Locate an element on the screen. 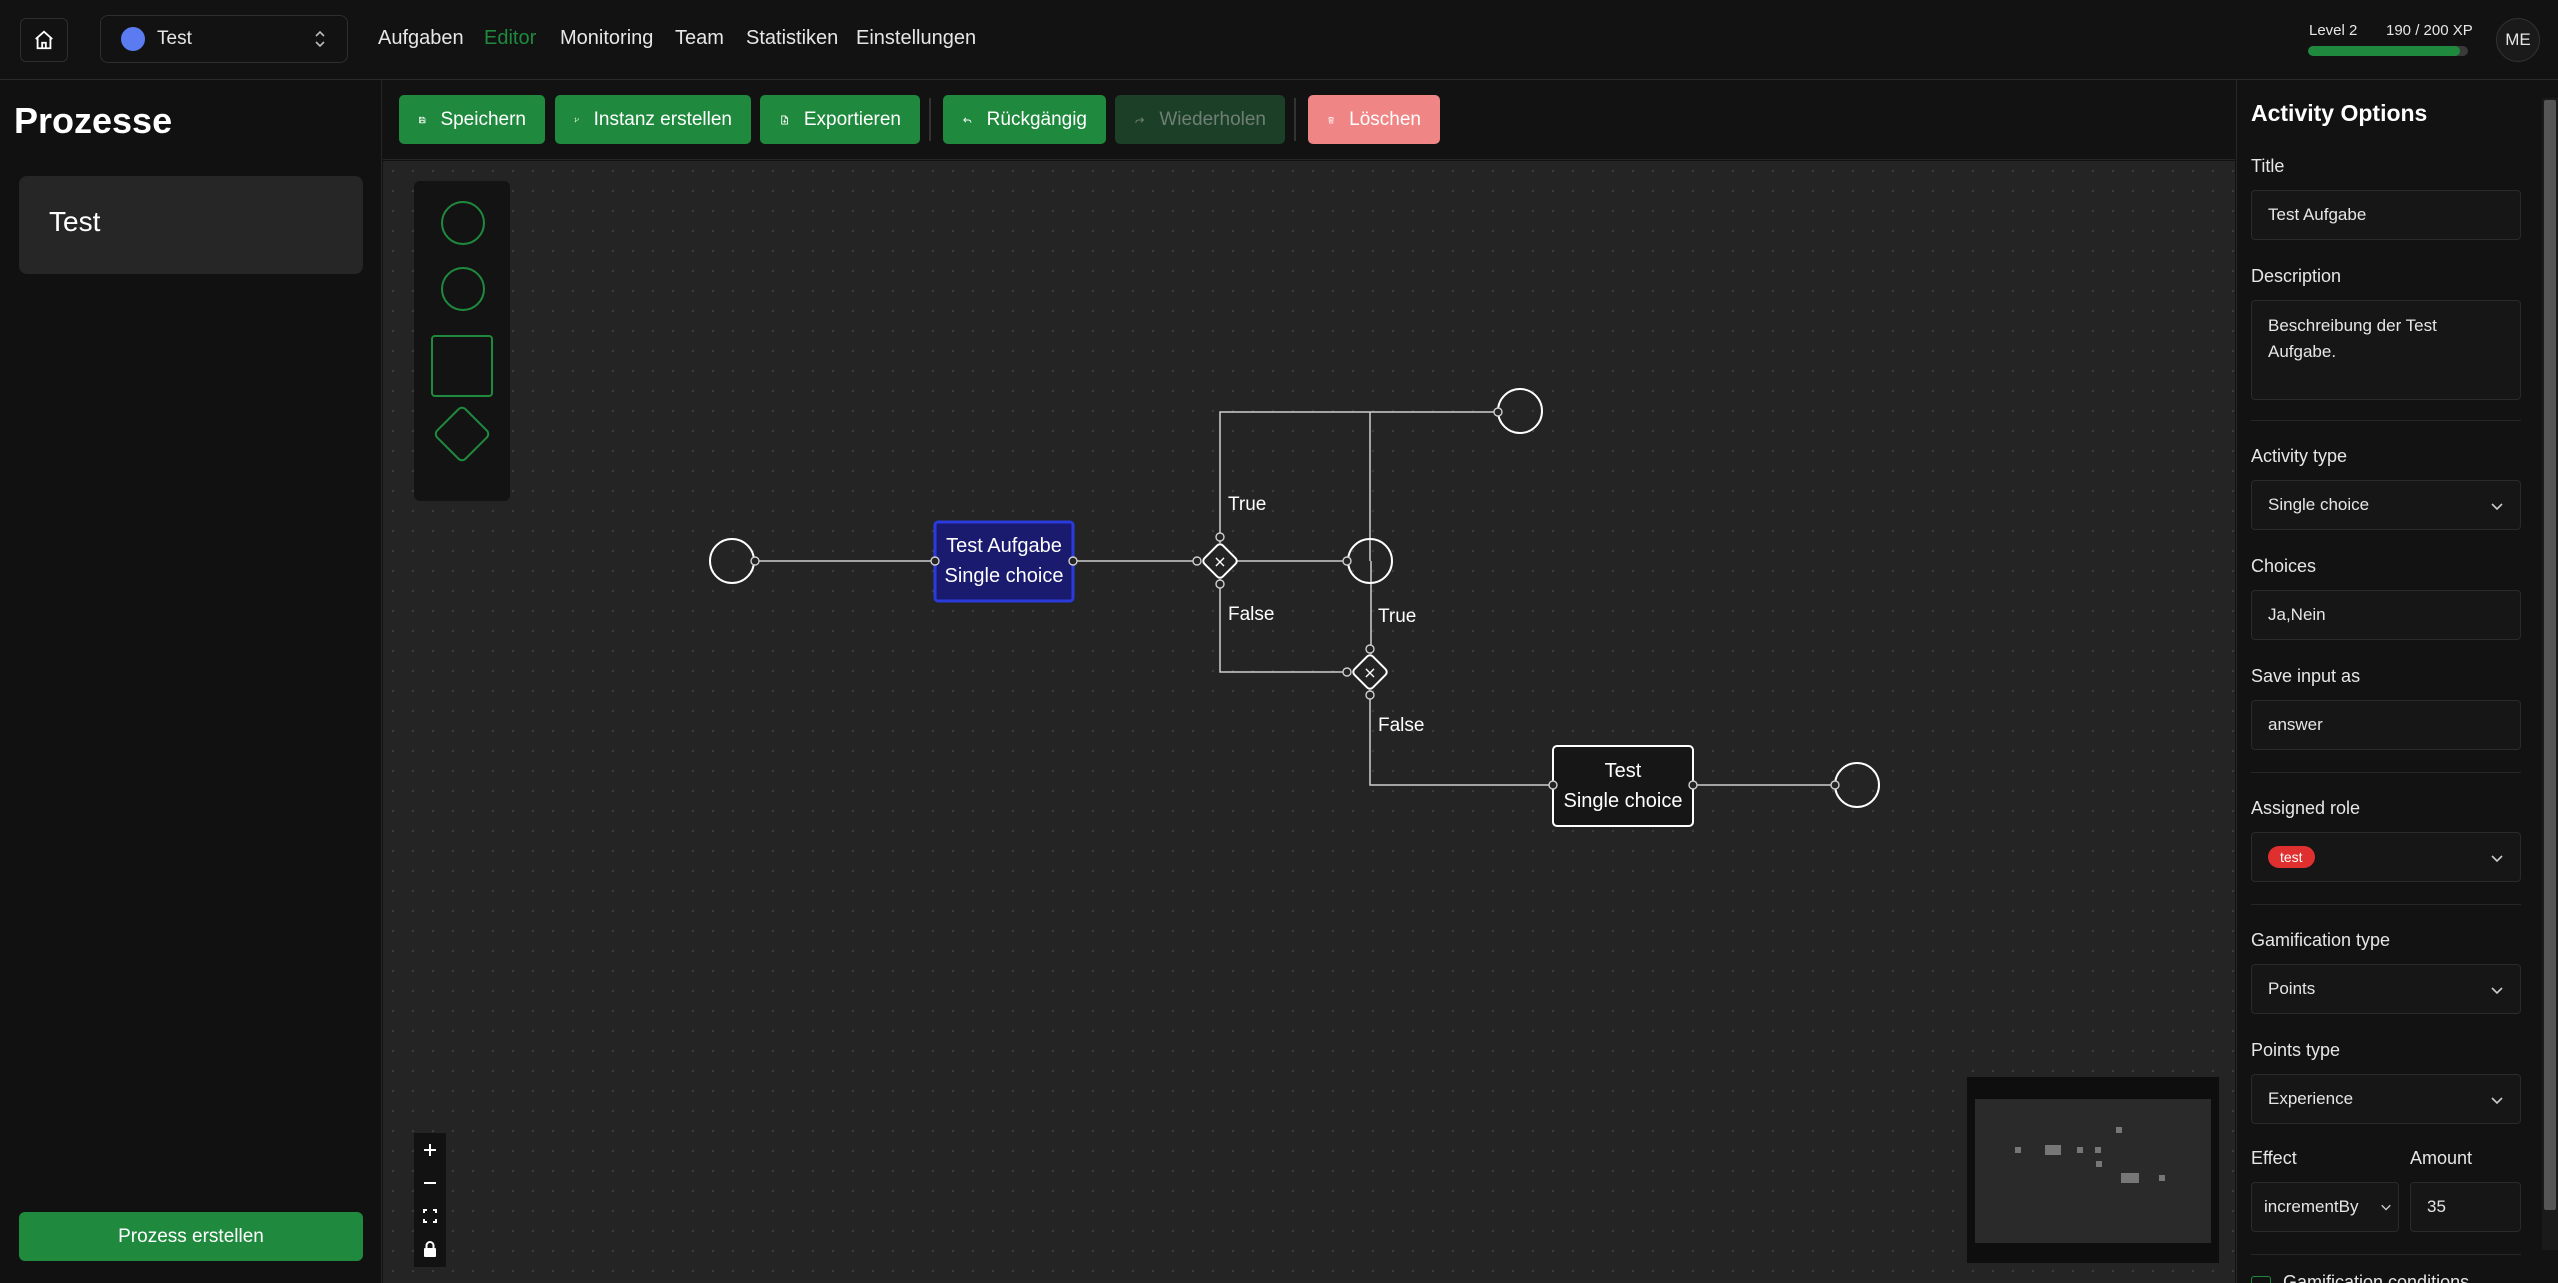 Image resolution: width=2558 pixels, height=1283 pixels. level-label: Level 2 is located at coordinates (2333, 30).